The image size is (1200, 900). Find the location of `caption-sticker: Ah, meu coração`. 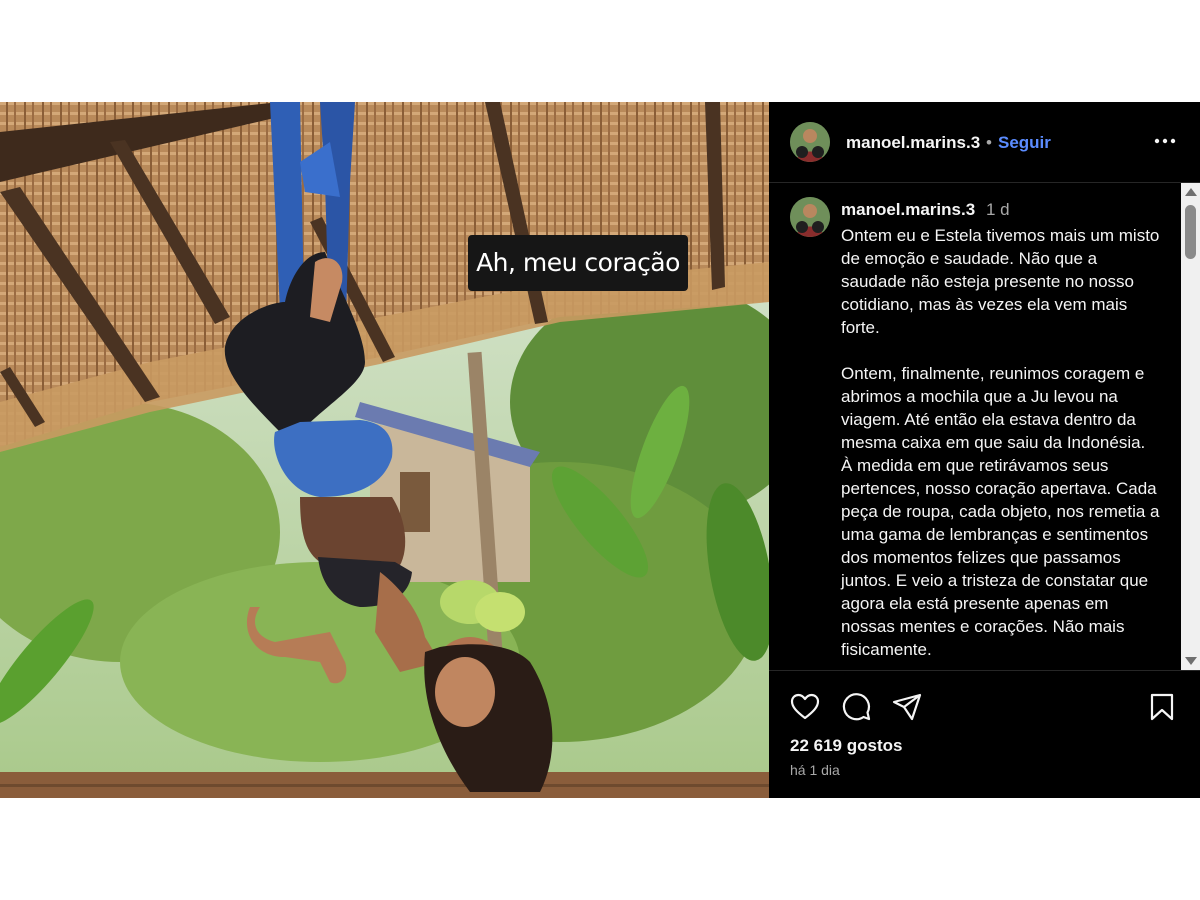

caption-sticker: Ah, meu coração is located at coordinates (578, 263).